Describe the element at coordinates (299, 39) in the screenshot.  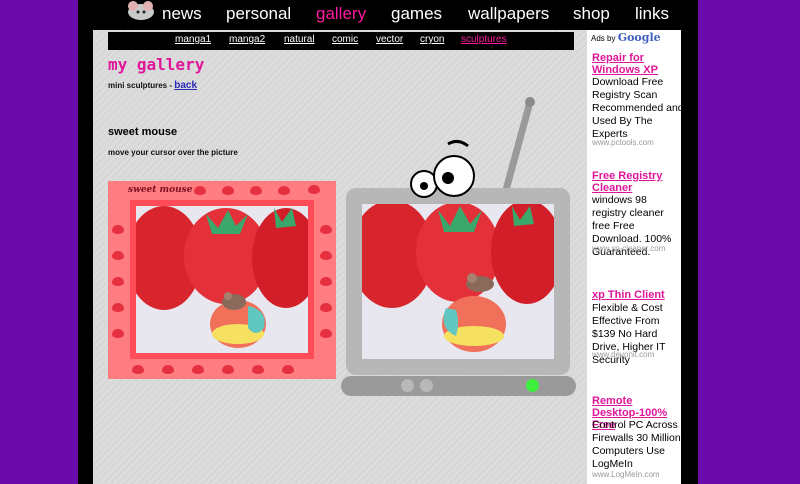
I see `subnav-natural: natural` at that location.